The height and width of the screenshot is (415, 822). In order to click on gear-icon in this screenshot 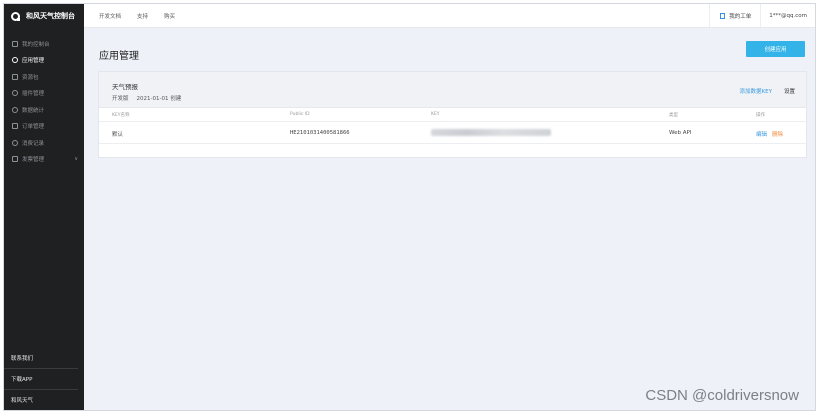, I will do `click(15, 60)`.